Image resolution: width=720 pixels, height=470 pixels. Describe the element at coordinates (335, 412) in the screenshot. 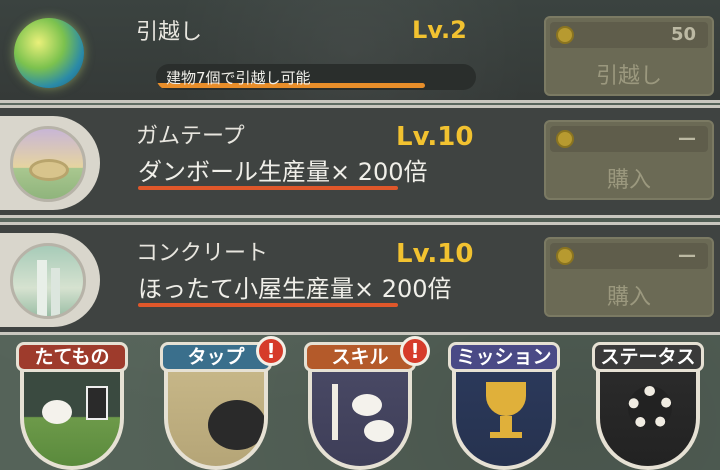

I see `arrow-up-icon` at that location.